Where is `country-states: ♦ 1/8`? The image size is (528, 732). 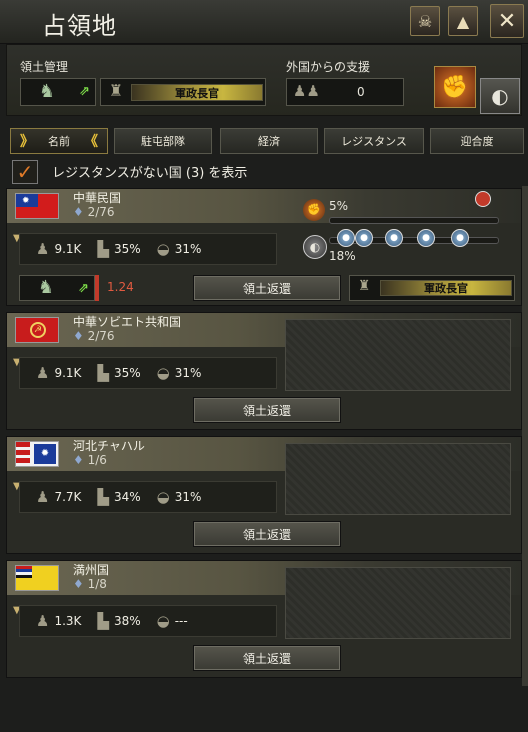
country-states: ♦ 1/8 is located at coordinates (90, 584).